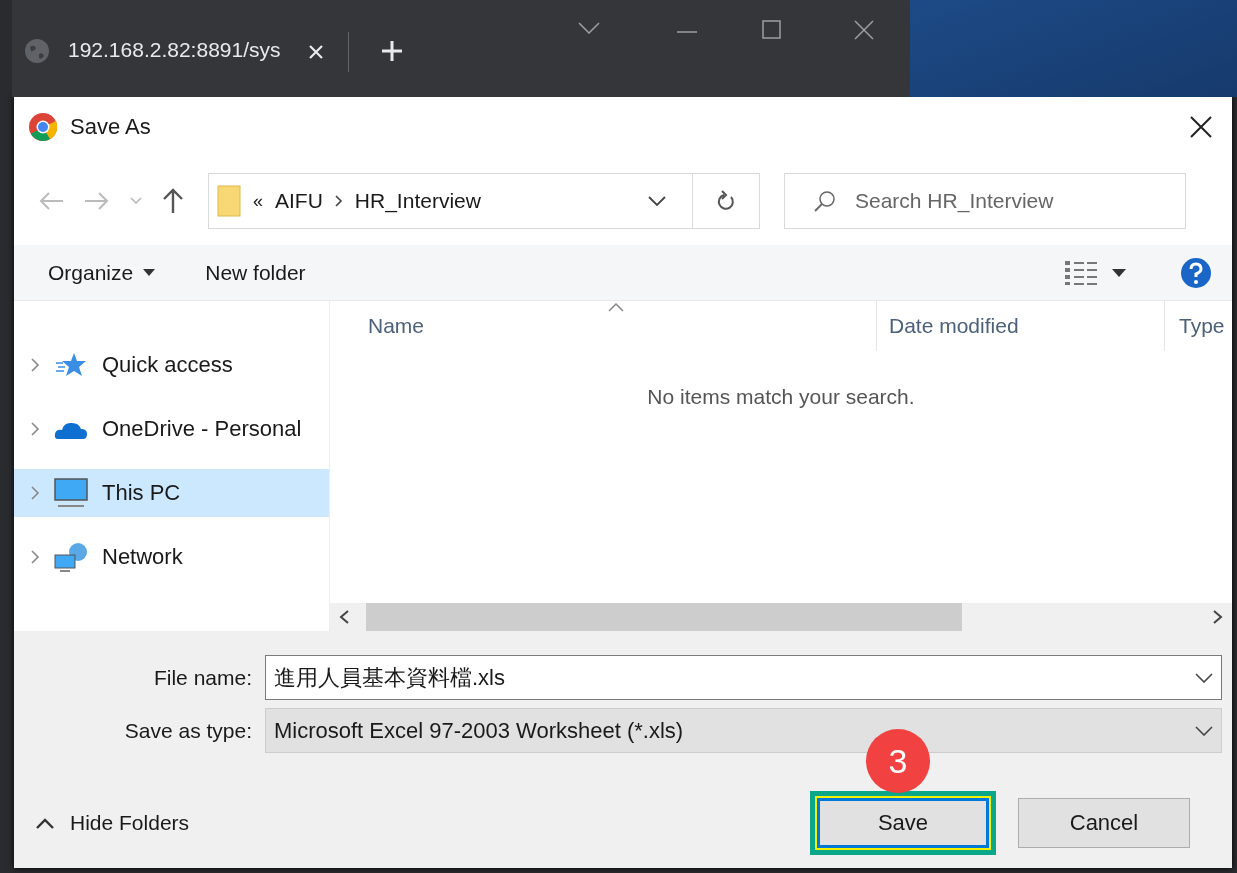 This screenshot has height=873, width=1237. I want to click on field-label: File name:, so click(202, 677).